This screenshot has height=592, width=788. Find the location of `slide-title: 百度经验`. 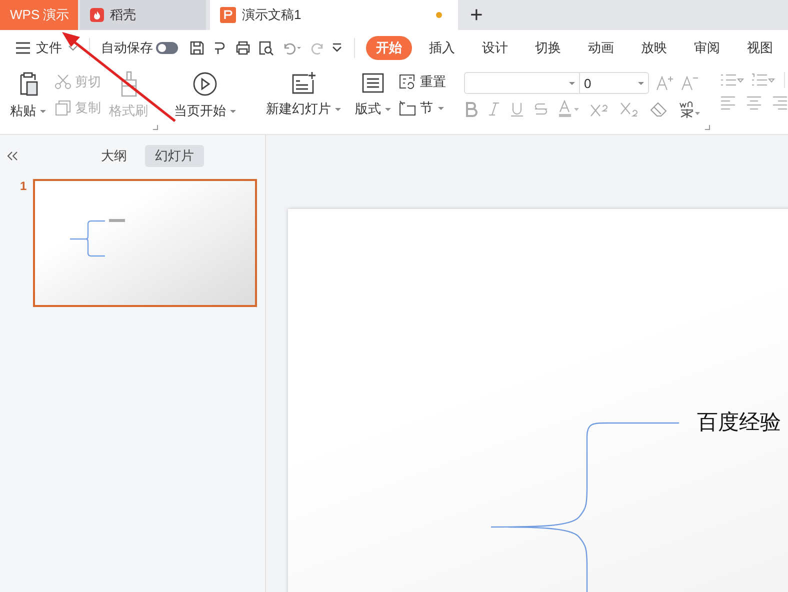

slide-title: 百度经验 is located at coordinates (739, 423).